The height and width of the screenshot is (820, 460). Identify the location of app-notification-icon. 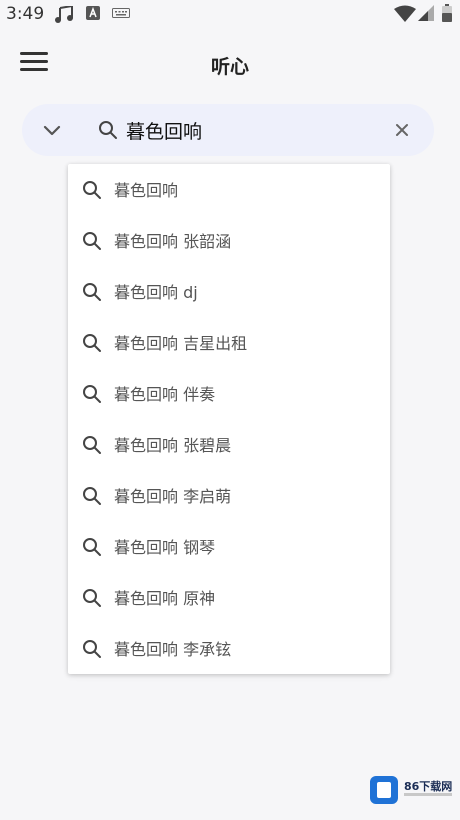
(93, 13).